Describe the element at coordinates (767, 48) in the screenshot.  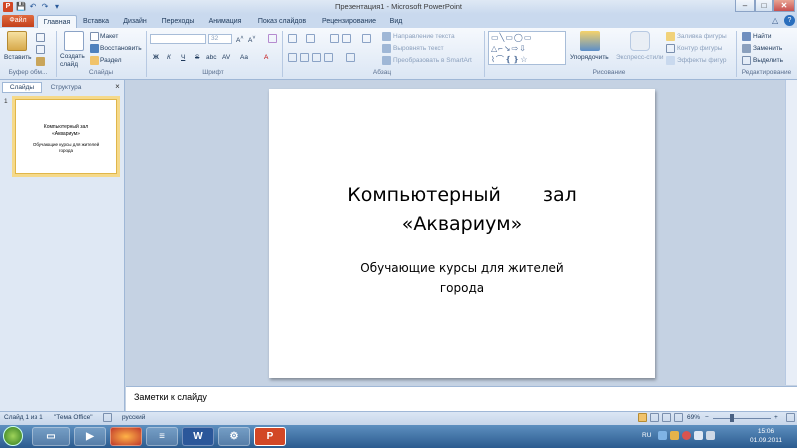
I see `replace-button: Заменить` at that location.